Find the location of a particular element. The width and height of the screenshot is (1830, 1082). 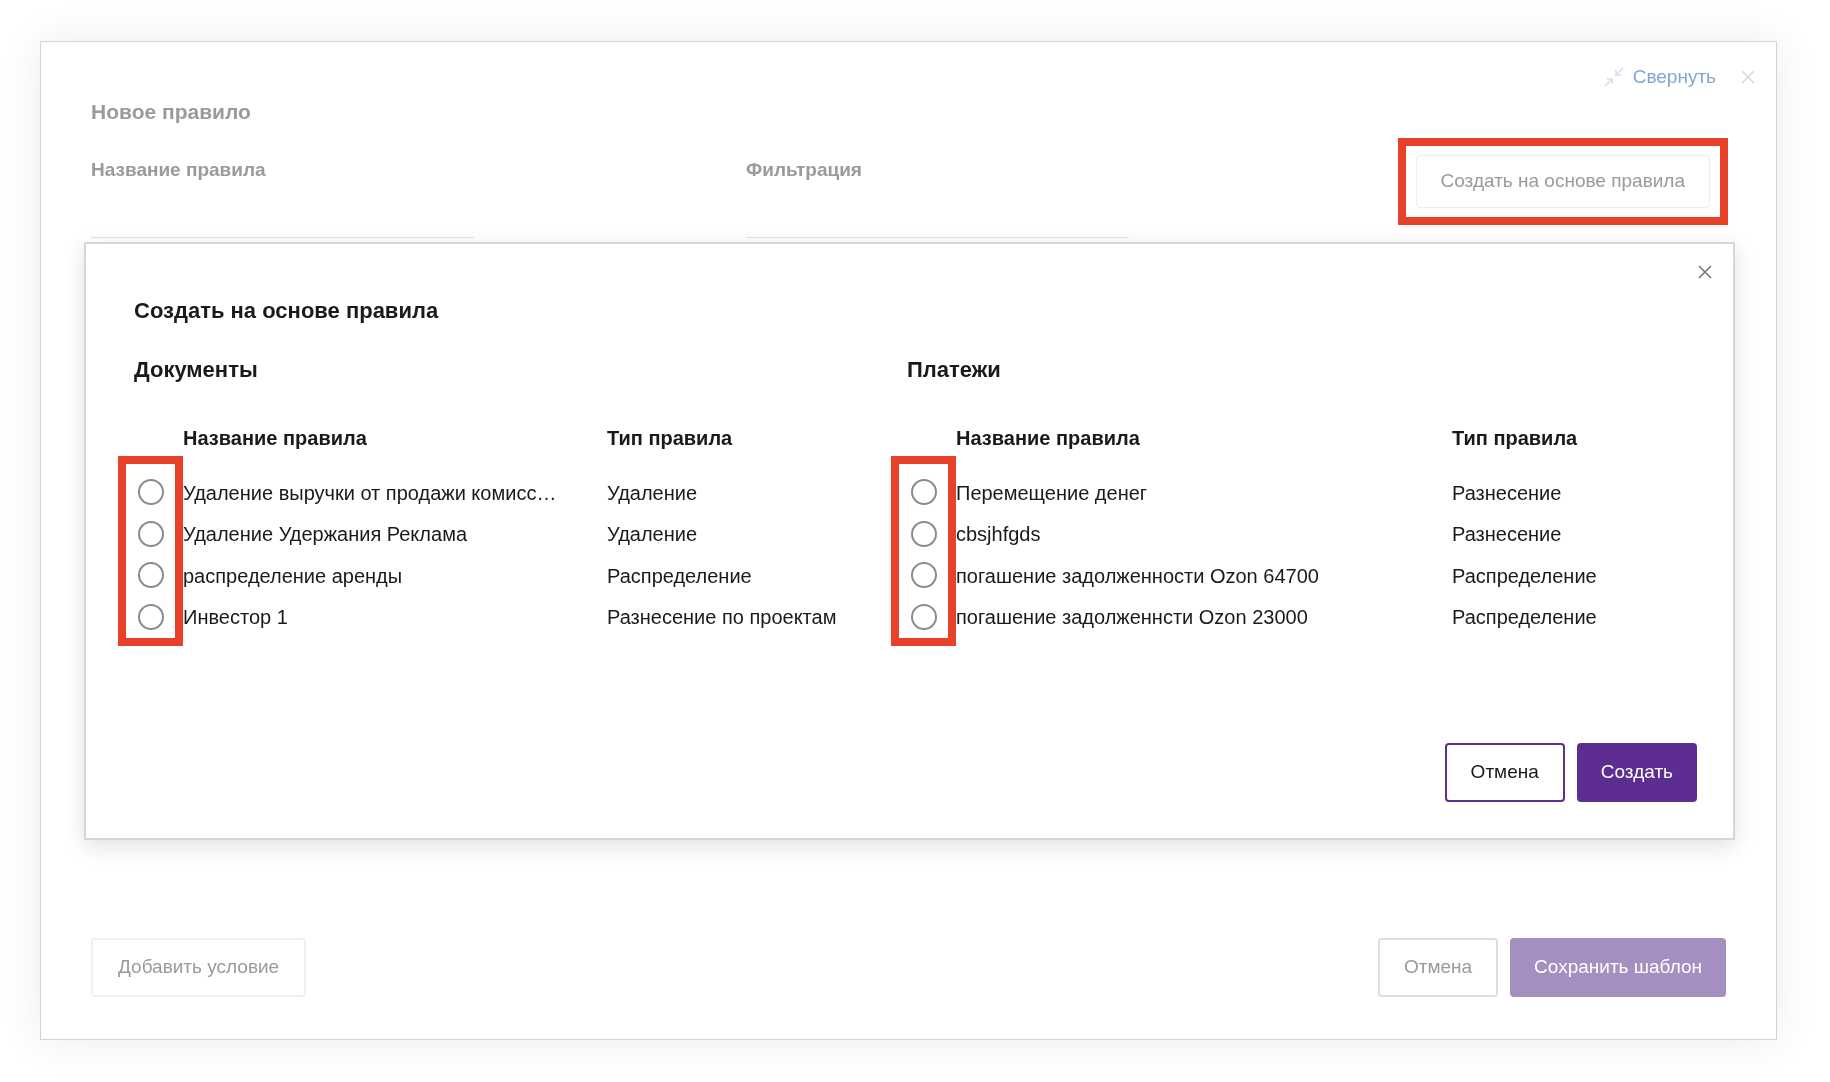

table-cell: погашение задолженнсти Ozon 23000 is located at coordinates (1132, 617).